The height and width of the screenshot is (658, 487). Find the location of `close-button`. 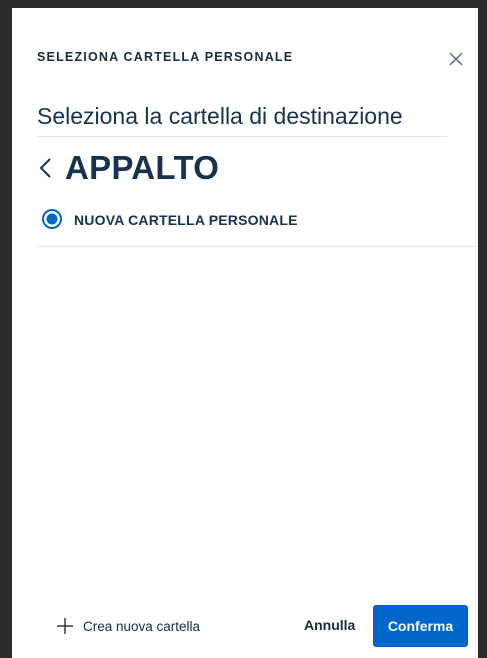

close-button is located at coordinates (456, 59).